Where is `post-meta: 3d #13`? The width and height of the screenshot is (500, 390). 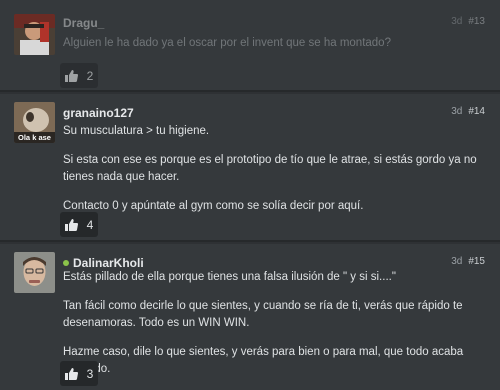 post-meta: 3d #13 is located at coordinates (468, 21).